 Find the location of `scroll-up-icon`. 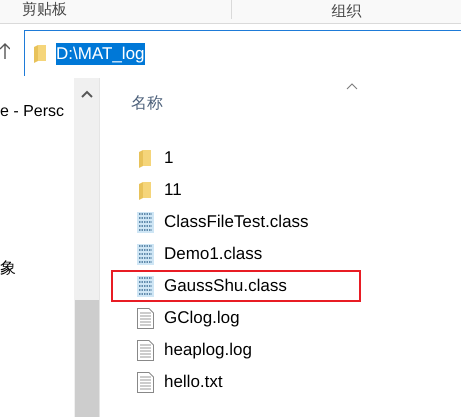

scroll-up-icon is located at coordinates (86, 94).